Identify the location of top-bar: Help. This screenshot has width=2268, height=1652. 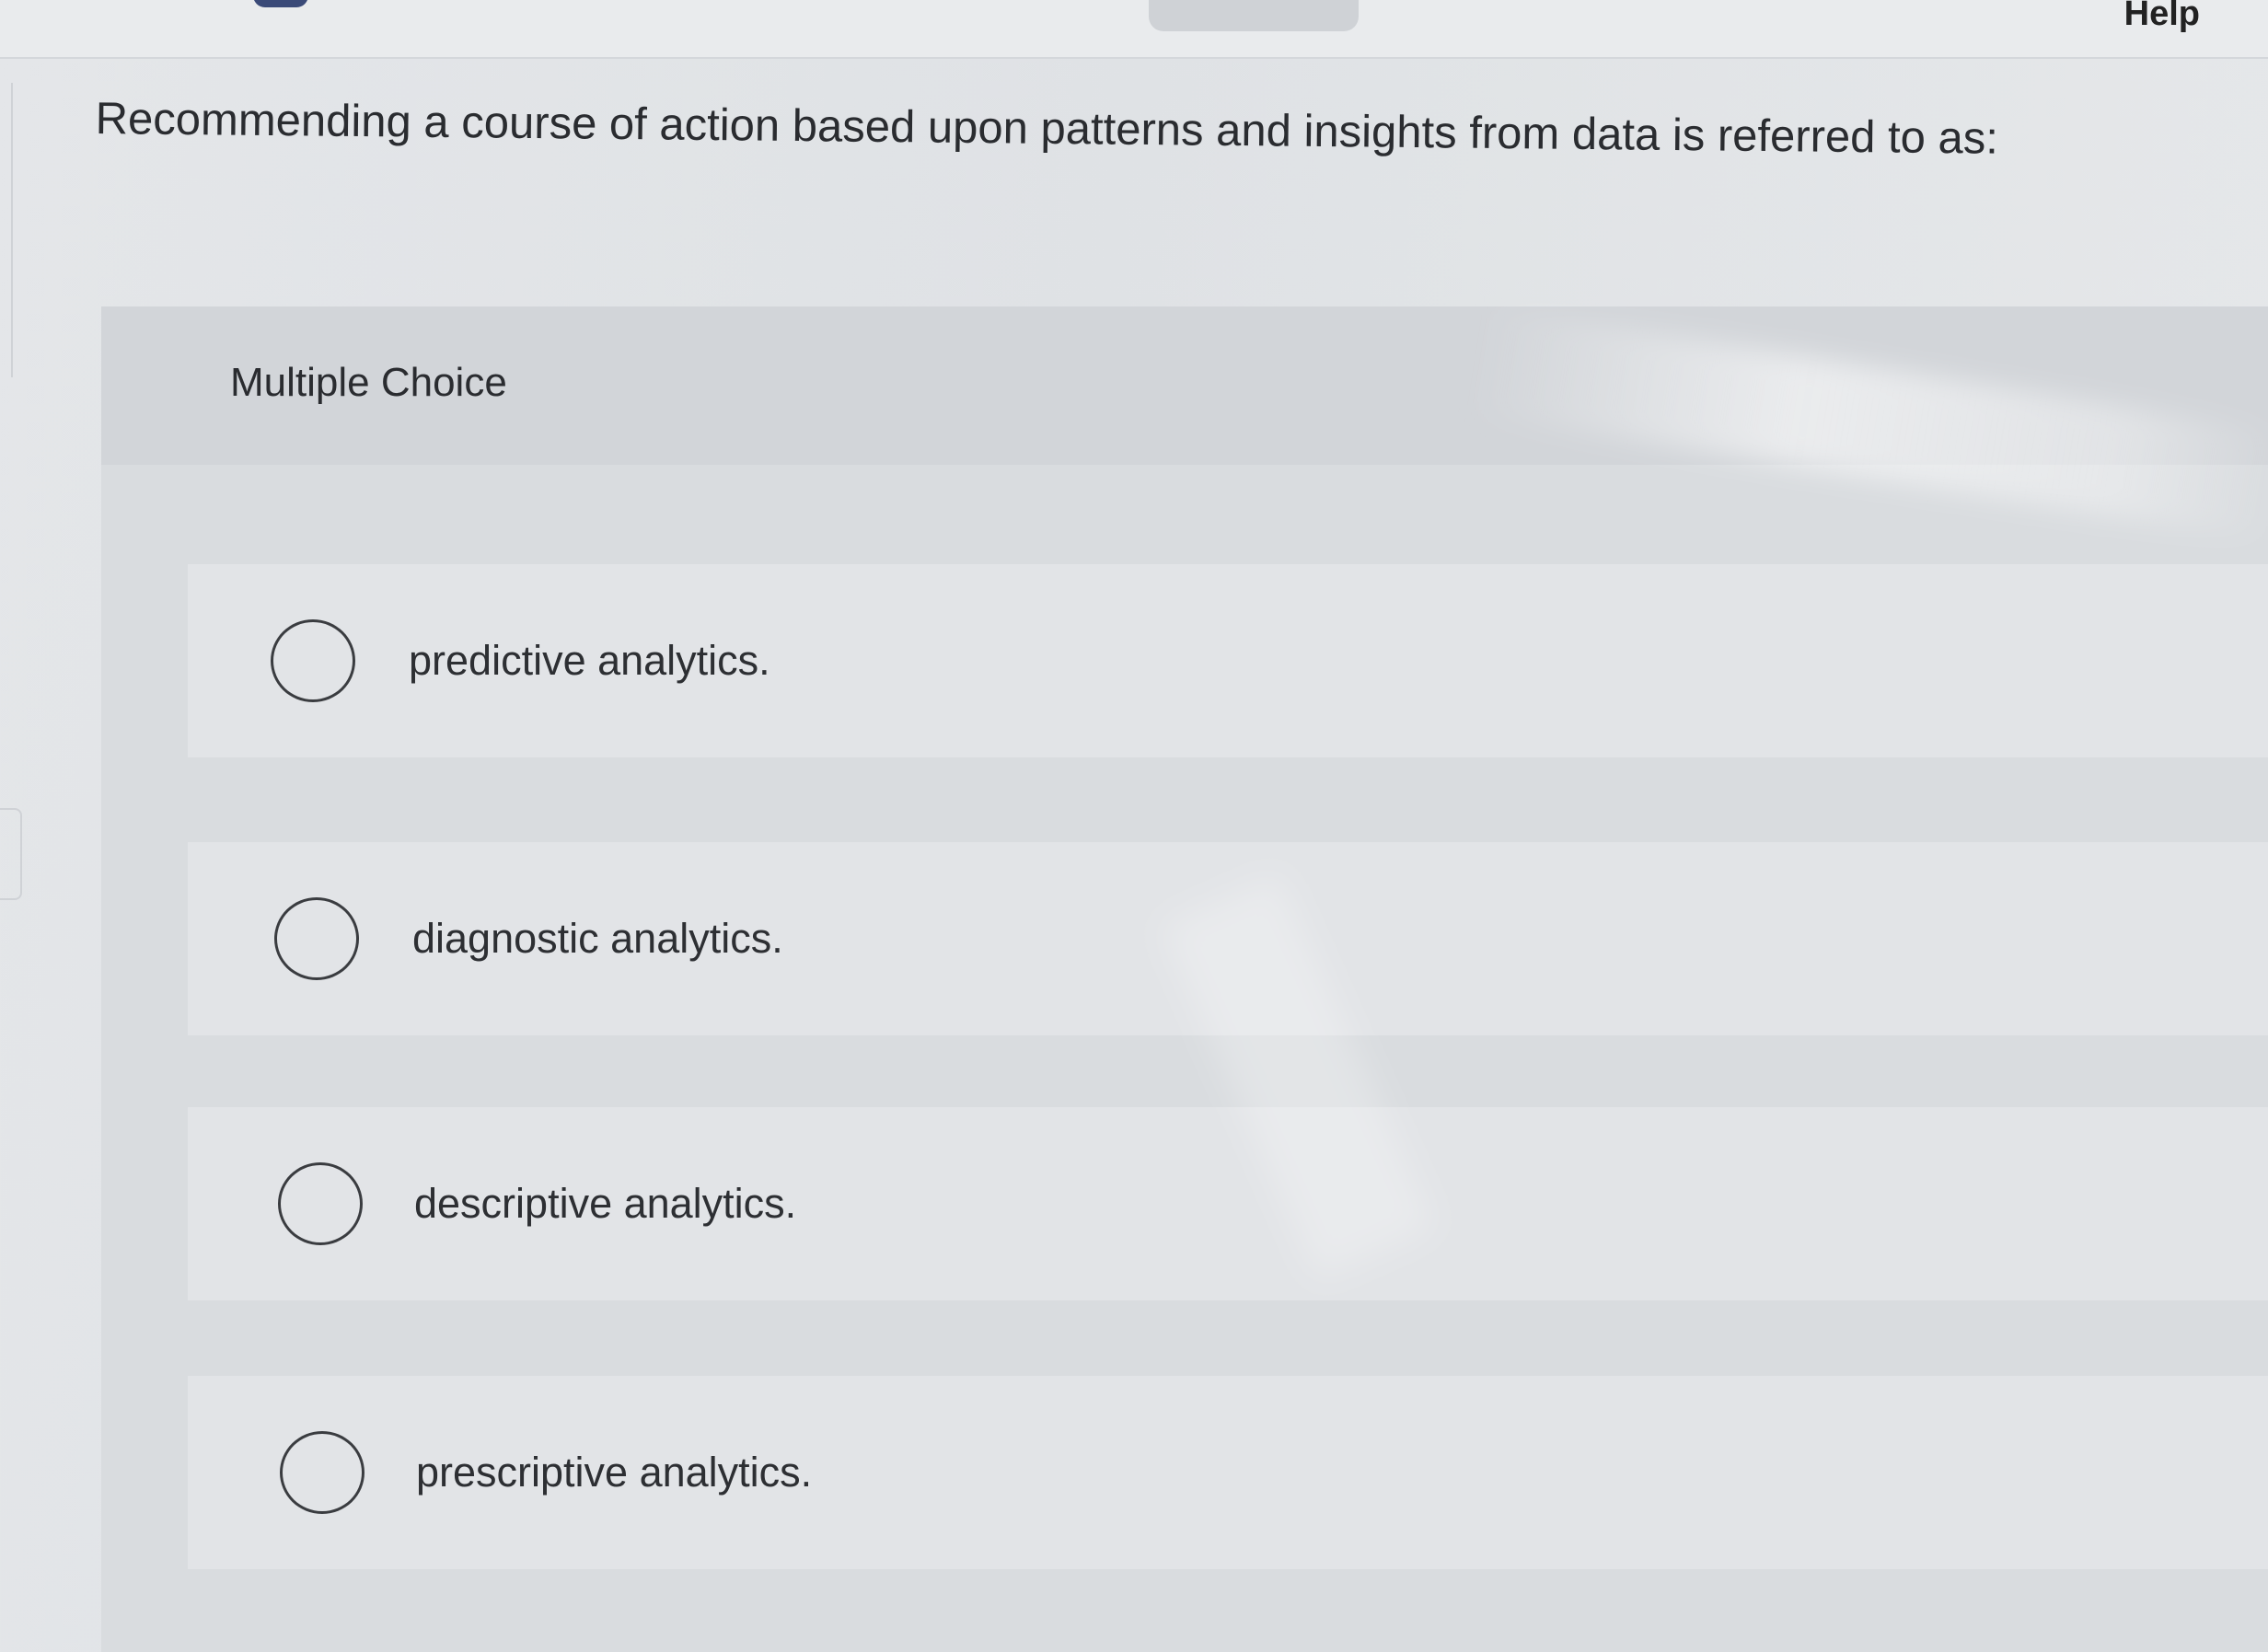
(1134, 30).